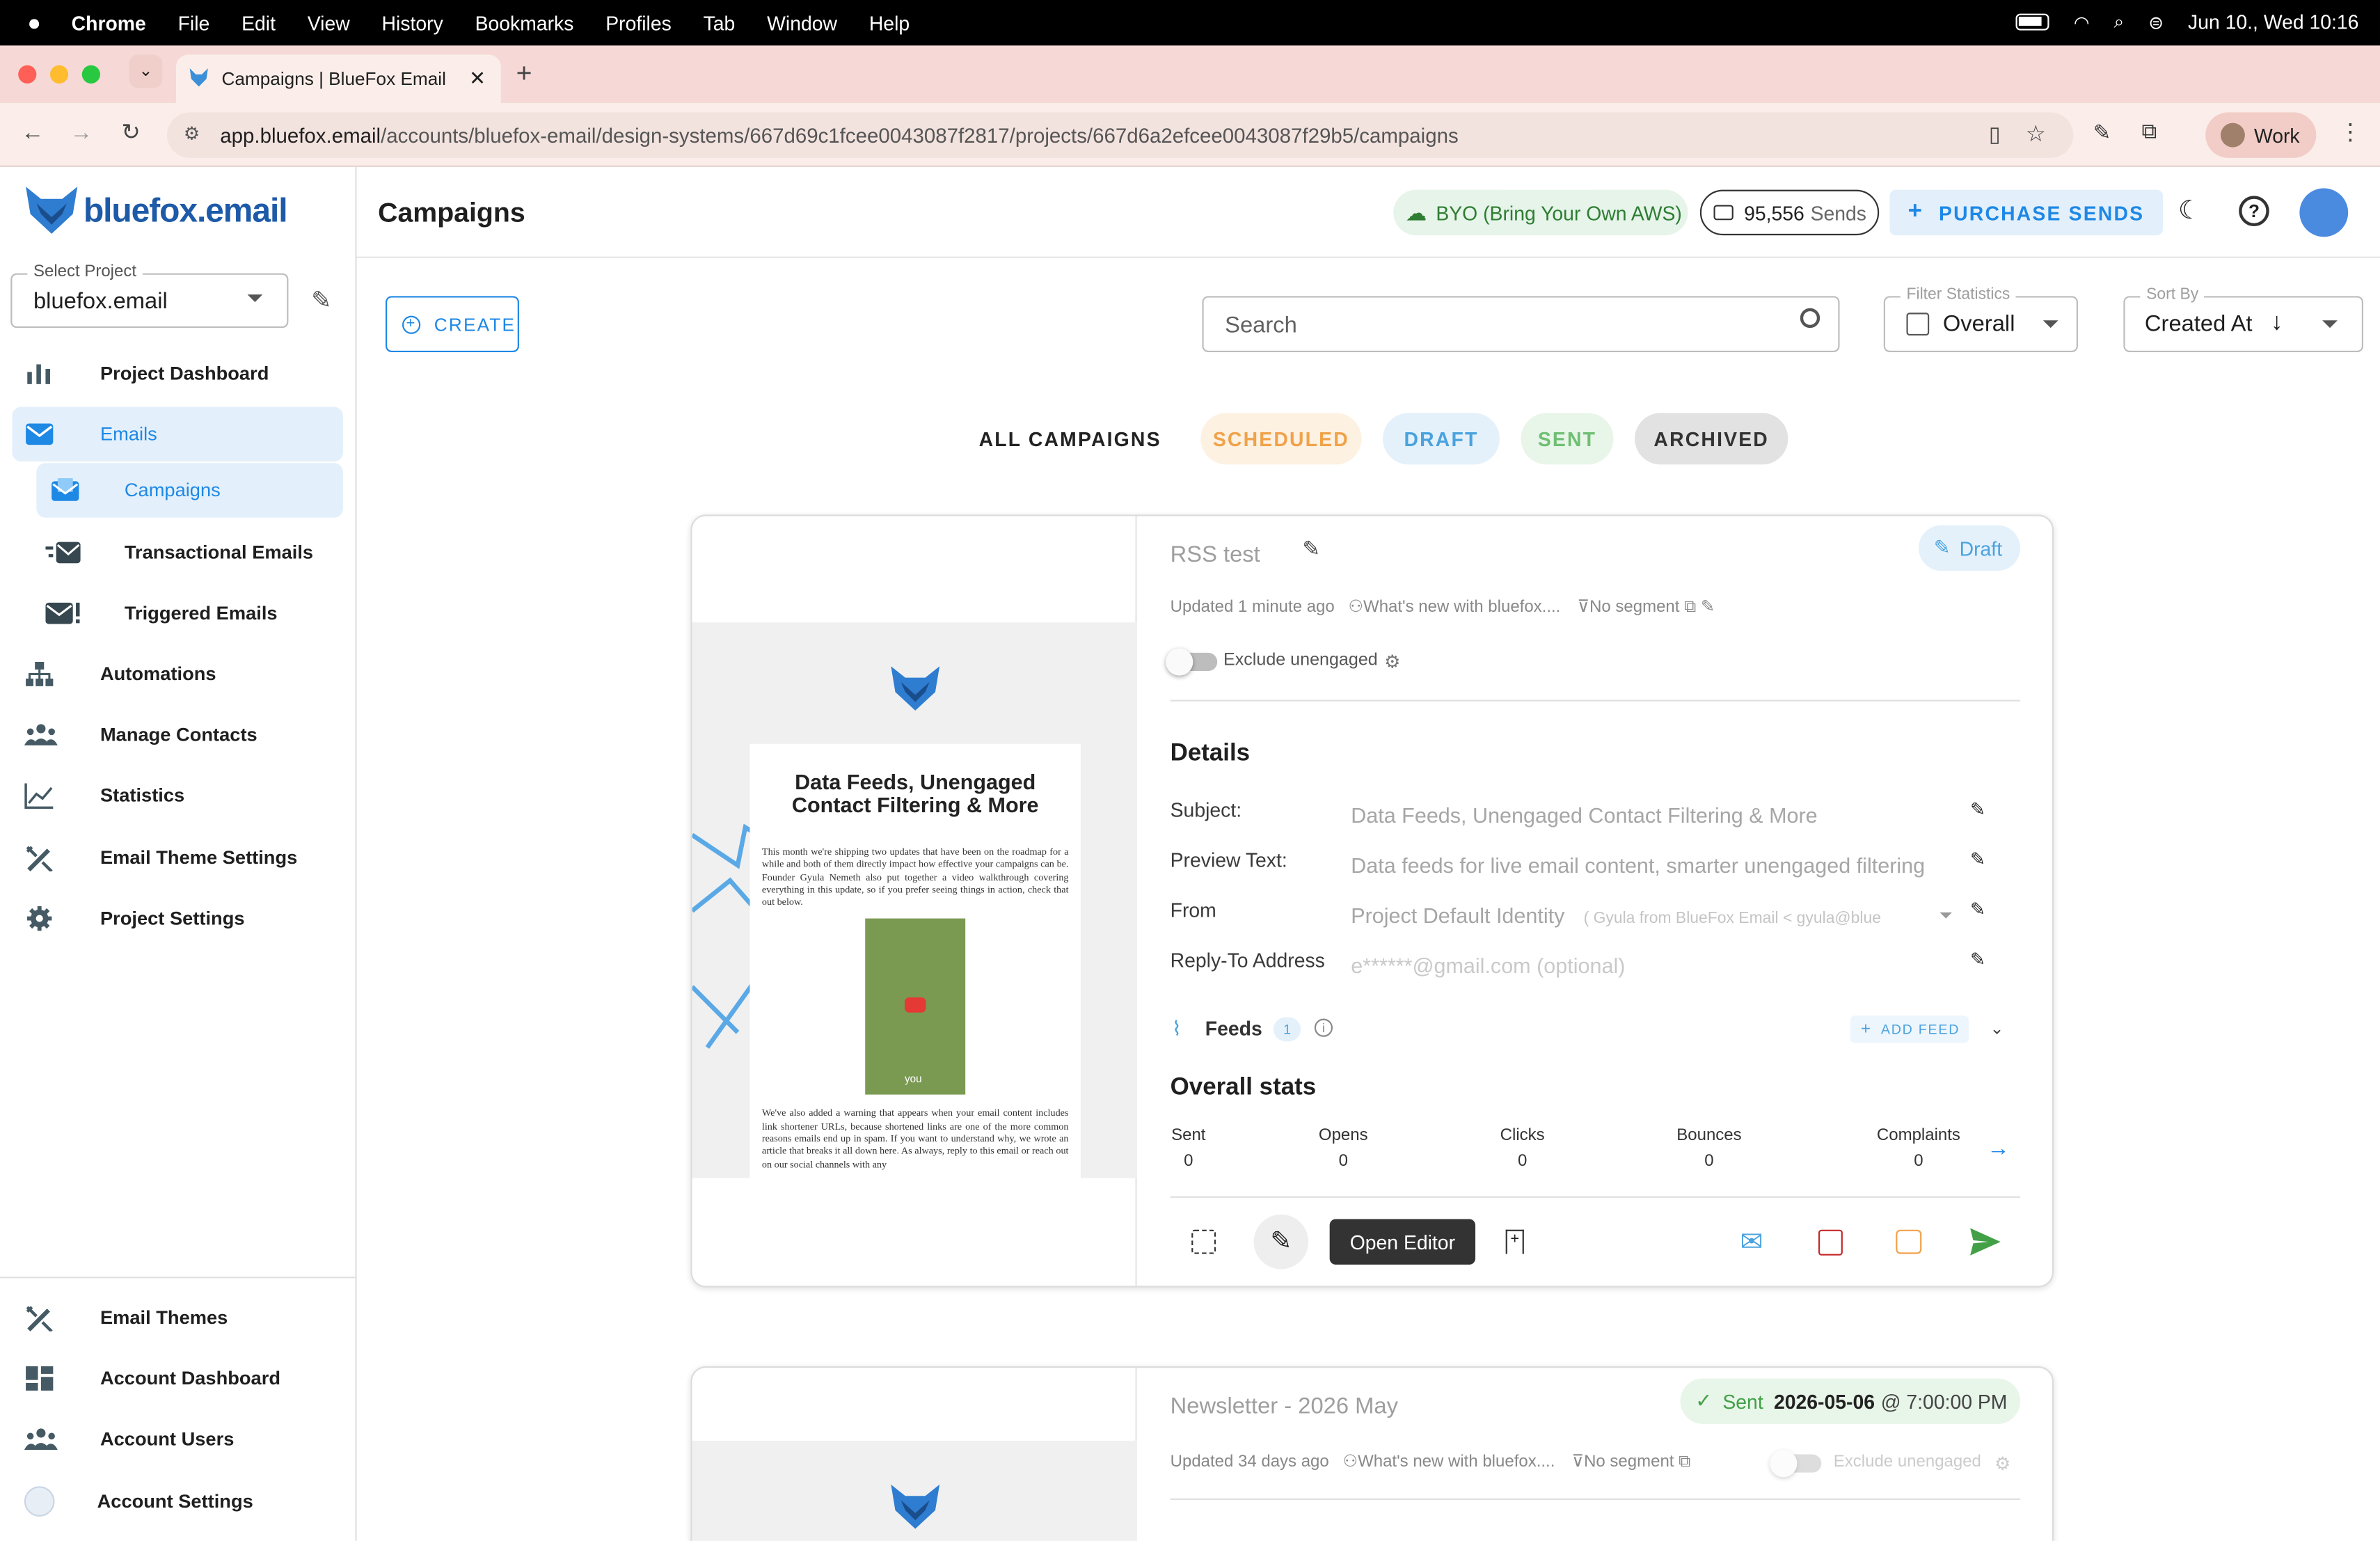 The image size is (2380, 1541). Describe the element at coordinates (177, 552) in the screenshot. I see `sidebar-item-transactional-emails: Transactional Emails` at that location.